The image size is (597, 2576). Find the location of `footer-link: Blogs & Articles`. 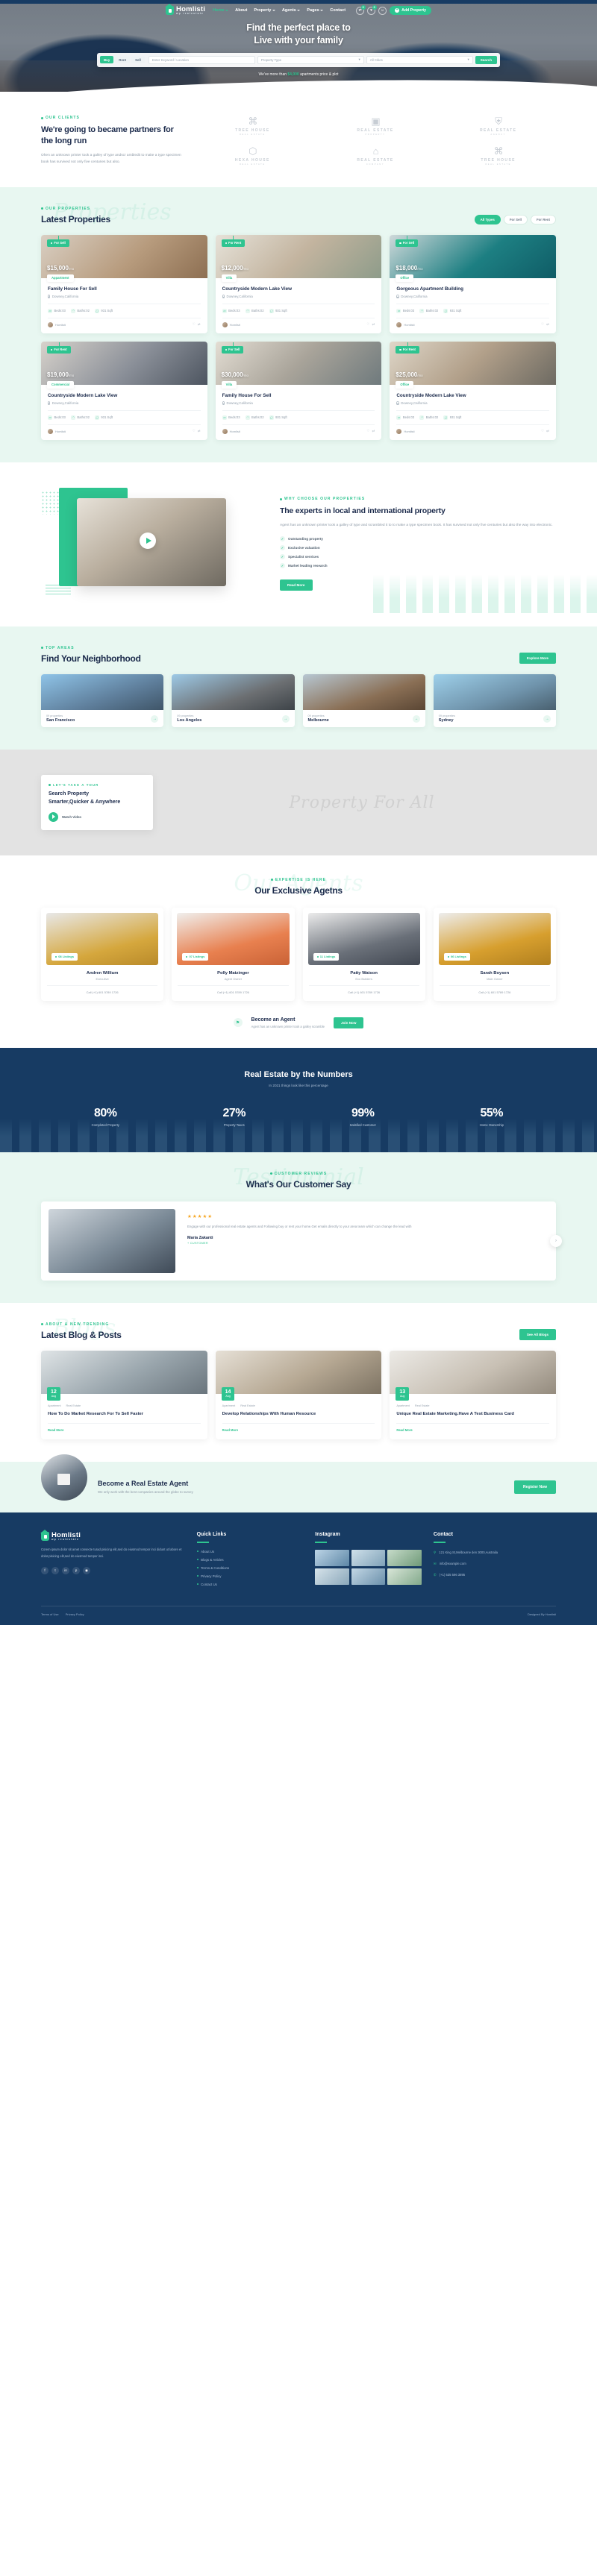

footer-link: Blogs & Articles is located at coordinates (250, 1560).